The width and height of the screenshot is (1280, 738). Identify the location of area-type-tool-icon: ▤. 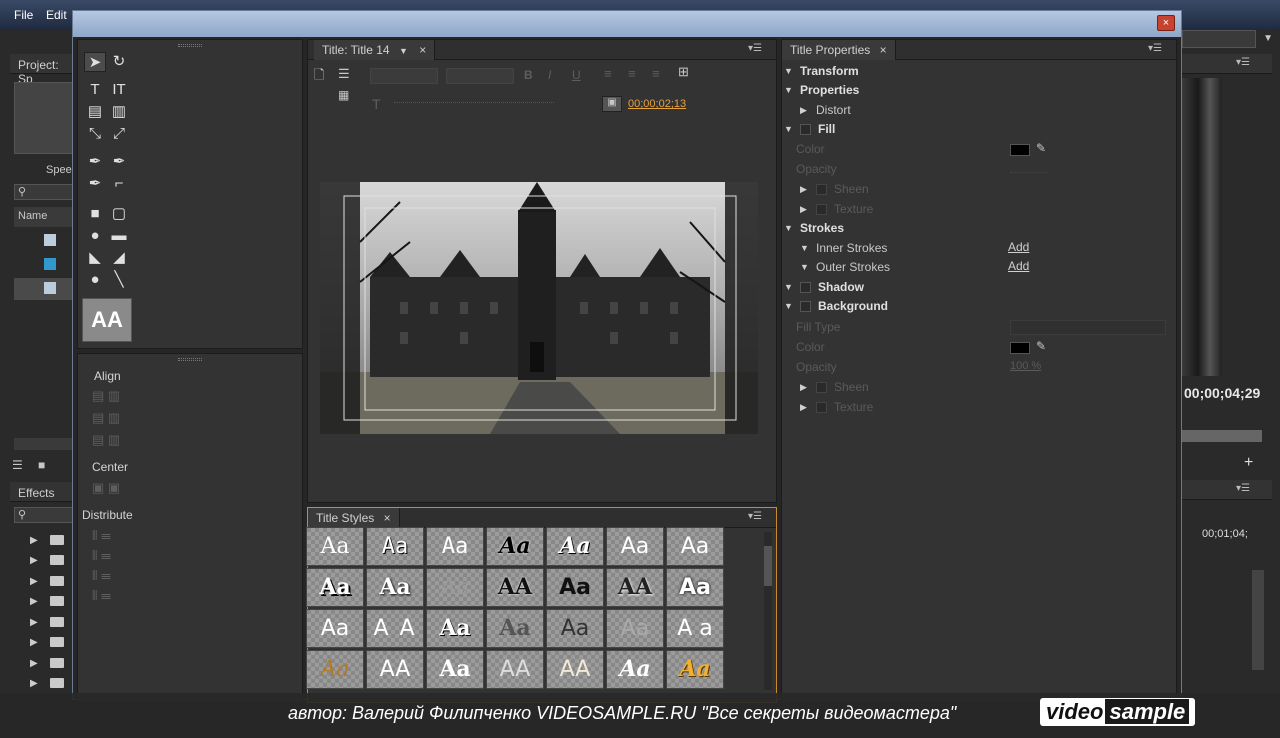
(95, 112).